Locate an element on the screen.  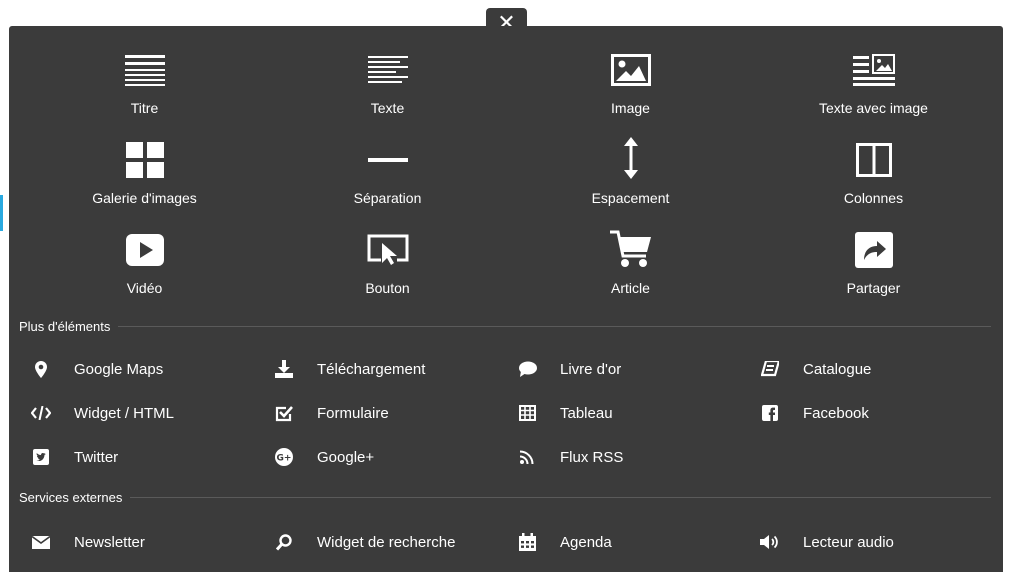
left-edge-accent is located at coordinates (1, 213).